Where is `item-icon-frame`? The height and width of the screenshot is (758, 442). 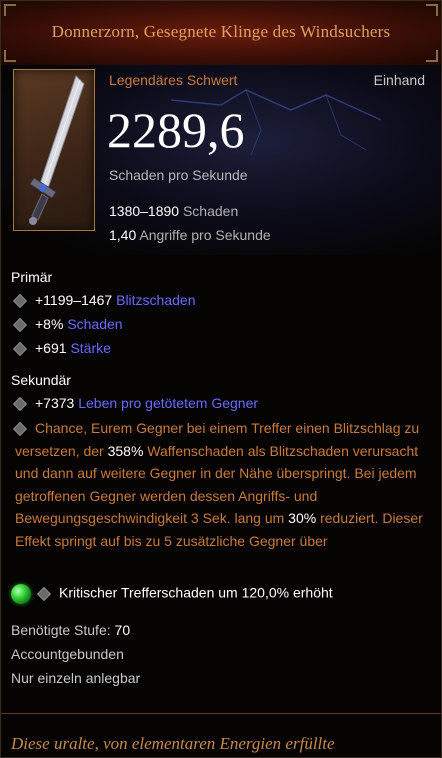
item-icon-frame is located at coordinates (54, 150).